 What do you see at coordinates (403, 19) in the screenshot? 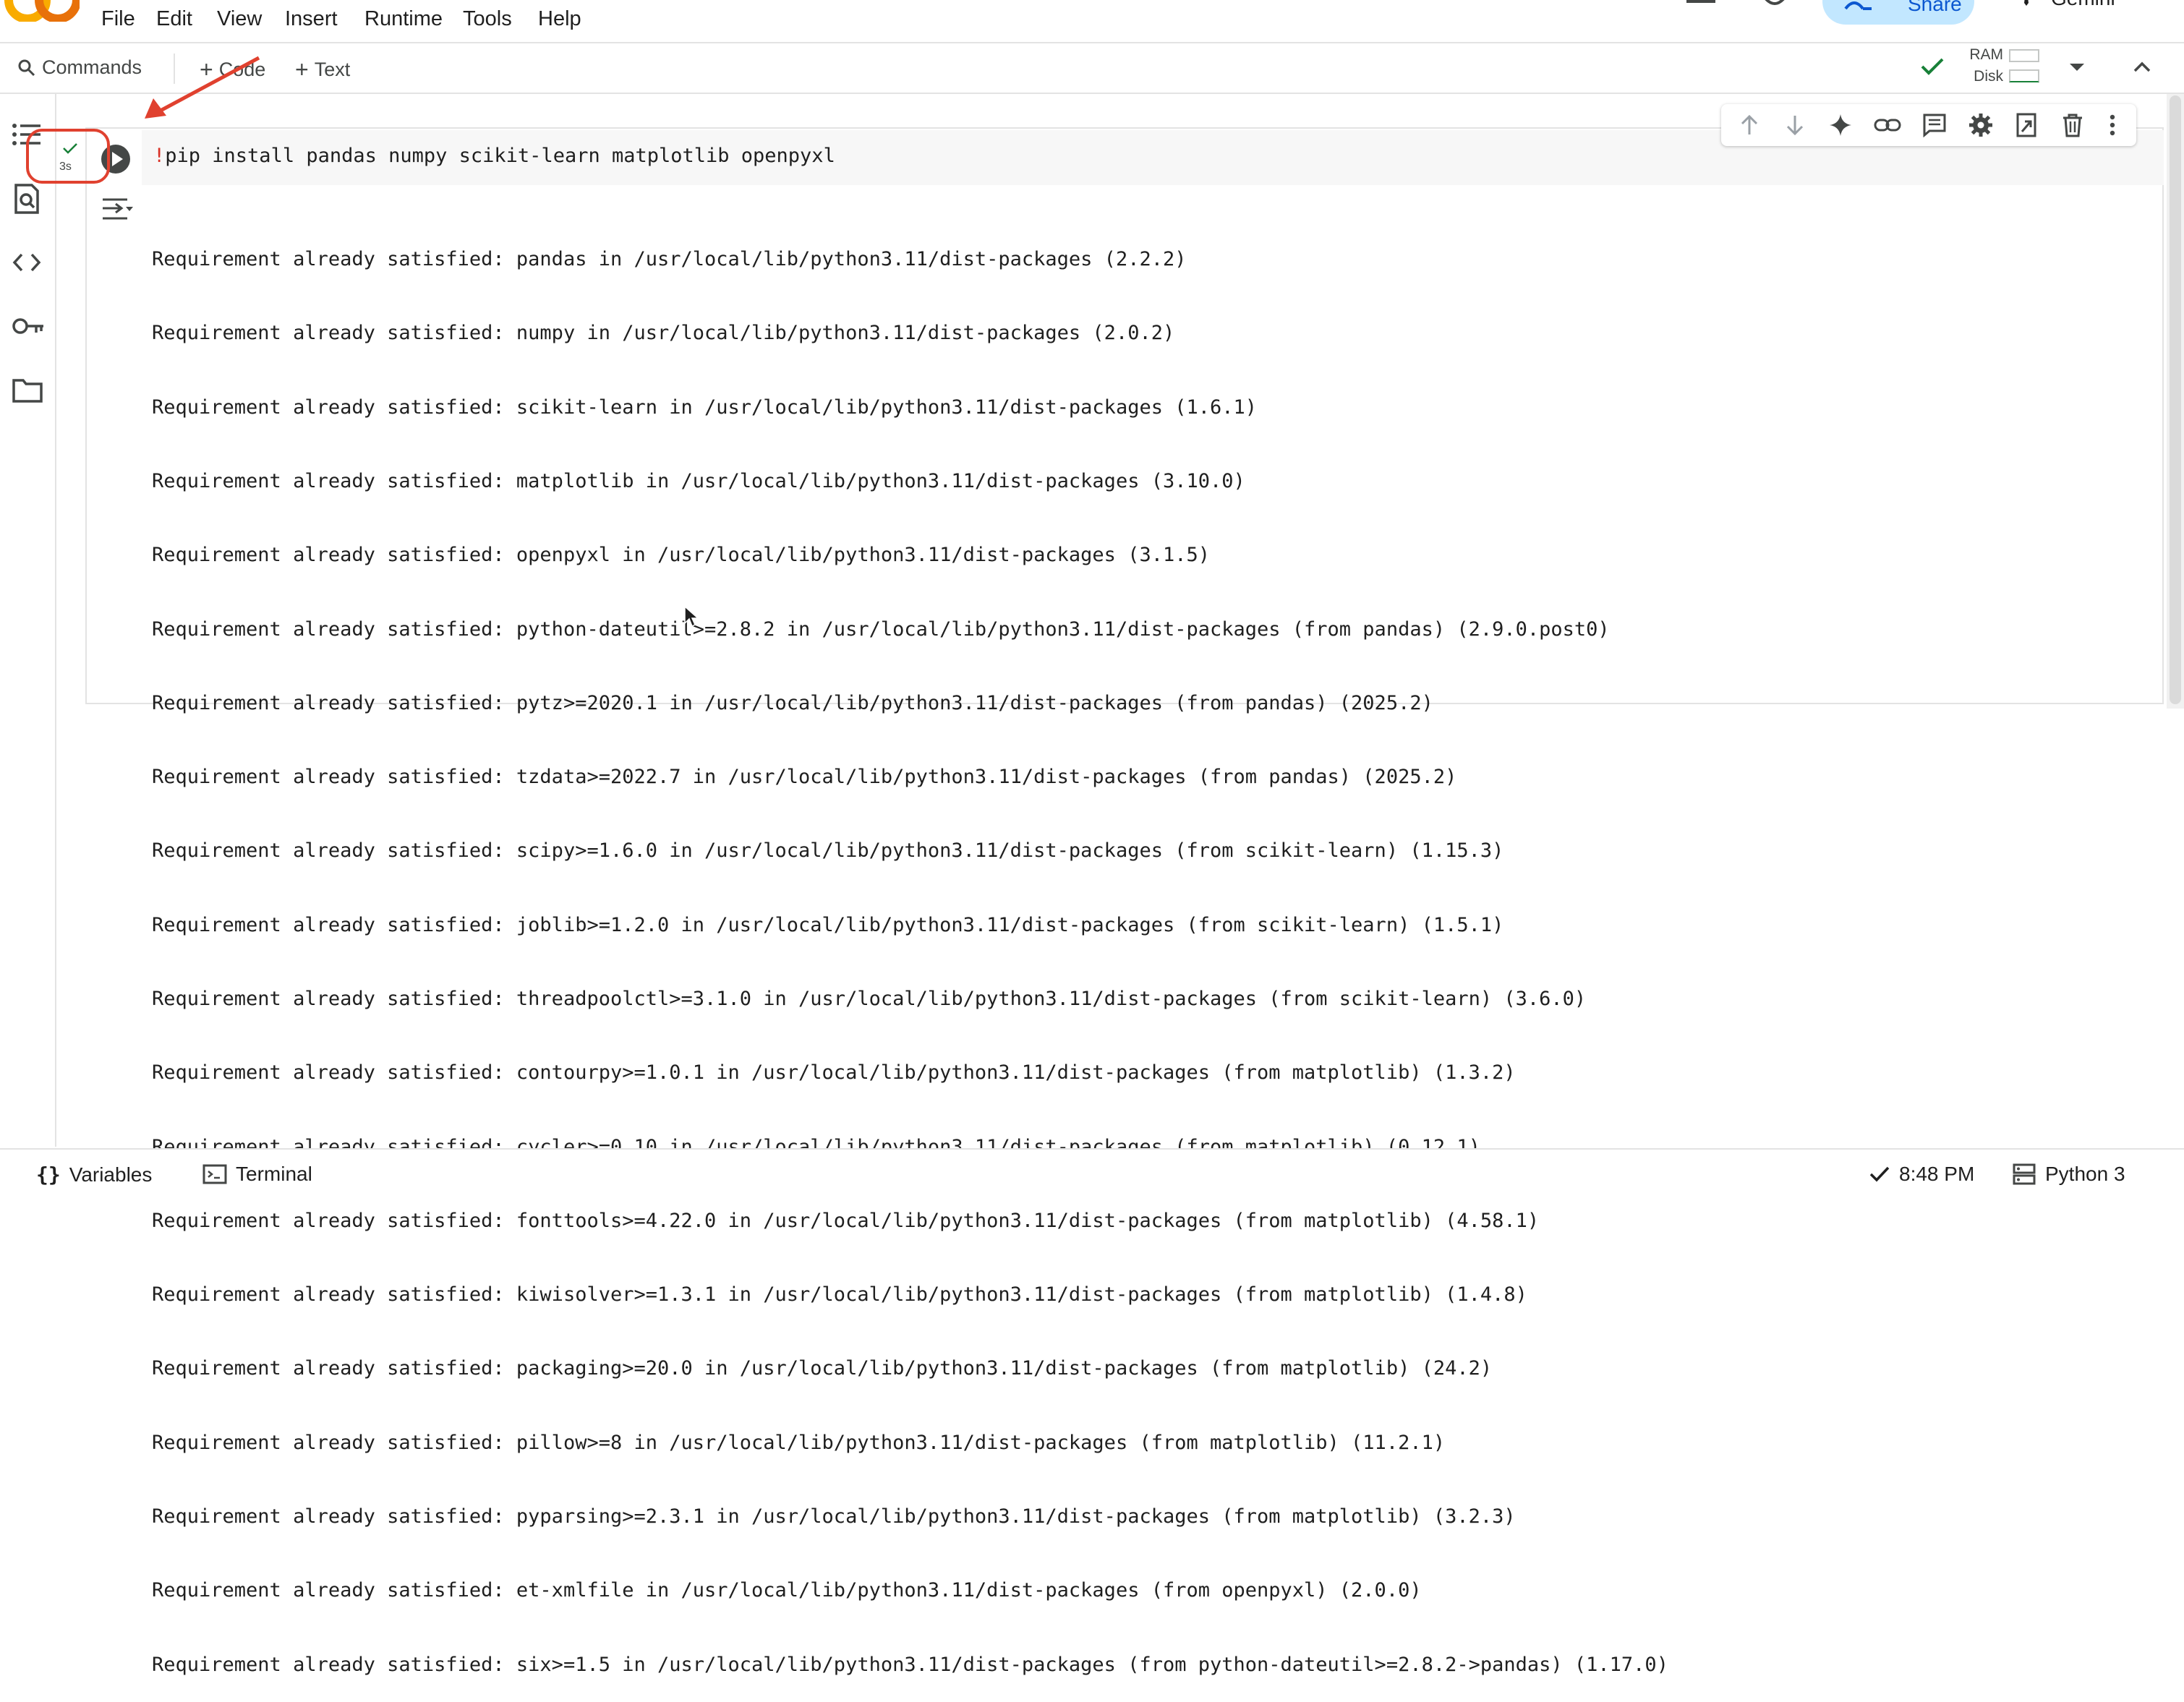
I see `menu-runtime: Runtime` at bounding box center [403, 19].